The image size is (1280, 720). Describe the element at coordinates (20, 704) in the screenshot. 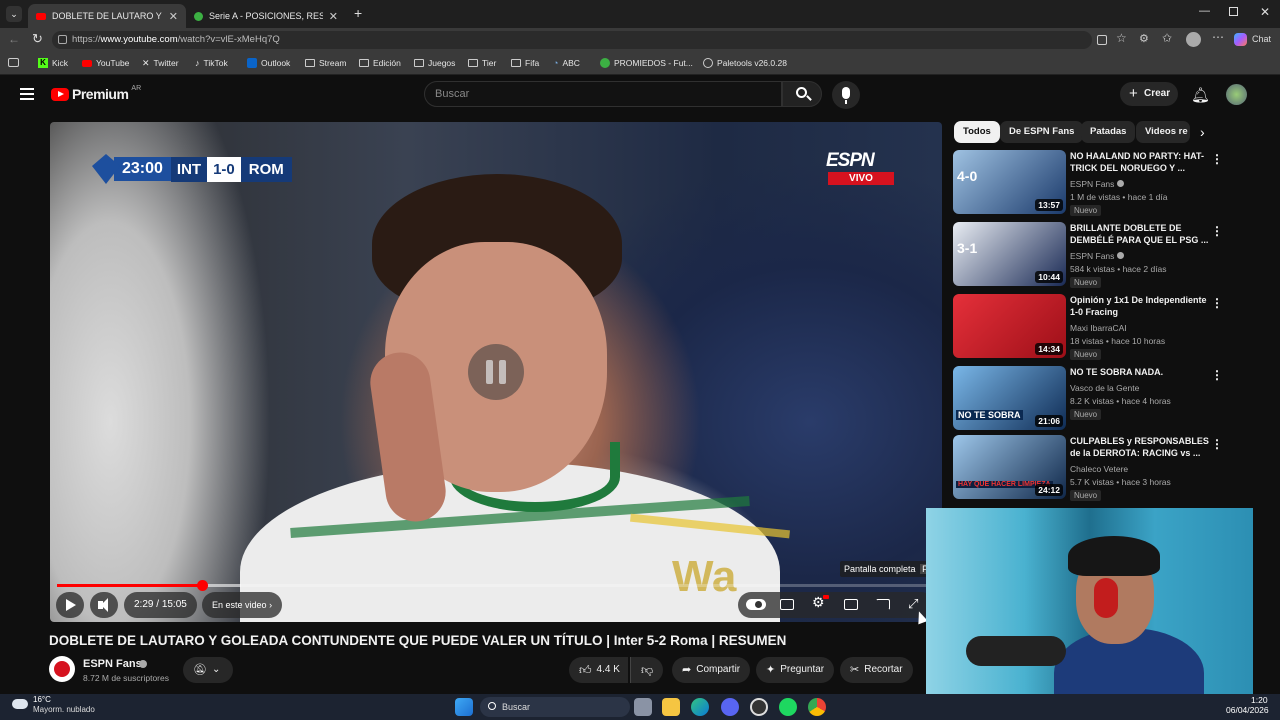

I see `weather-cloud-icon` at that location.